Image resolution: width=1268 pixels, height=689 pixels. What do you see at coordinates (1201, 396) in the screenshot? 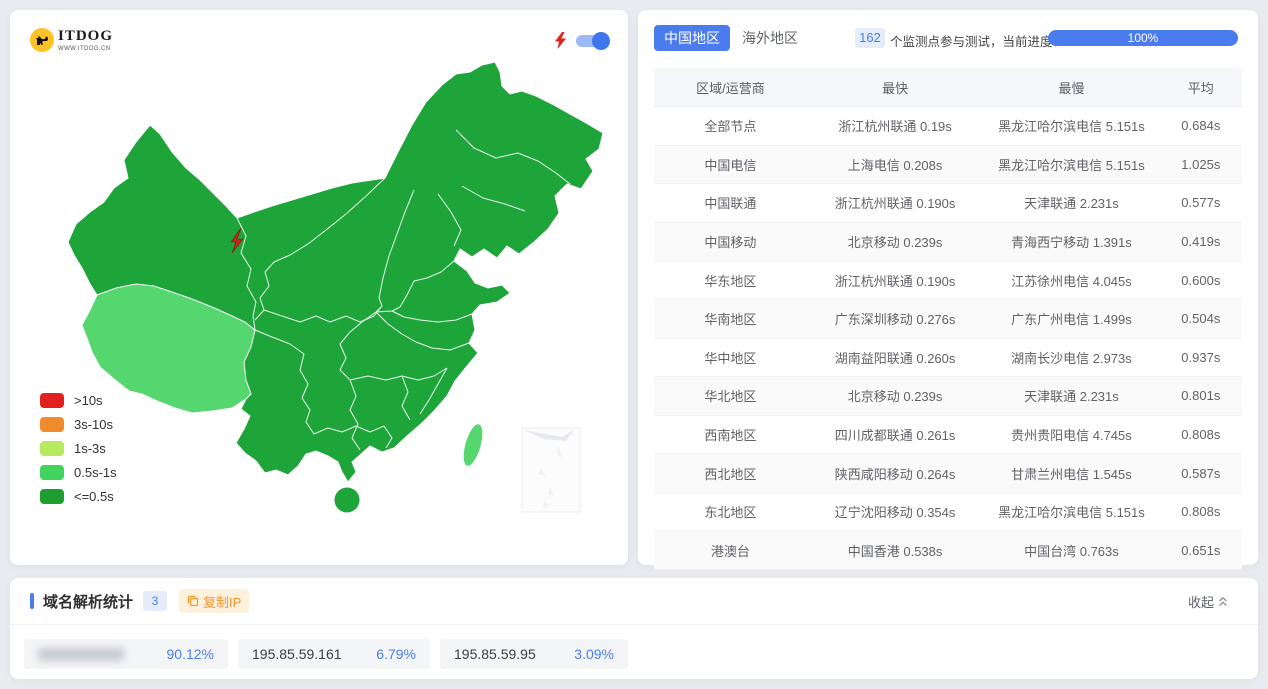
I see `cell-average: 0.801s` at bounding box center [1201, 396].